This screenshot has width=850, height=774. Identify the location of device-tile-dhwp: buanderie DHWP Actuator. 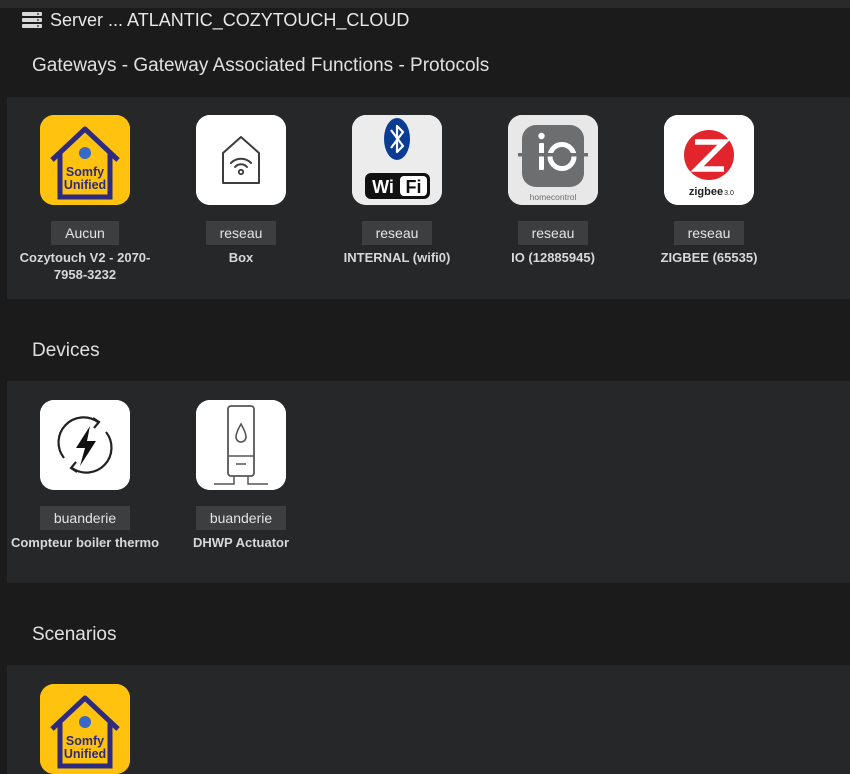
(241, 475).